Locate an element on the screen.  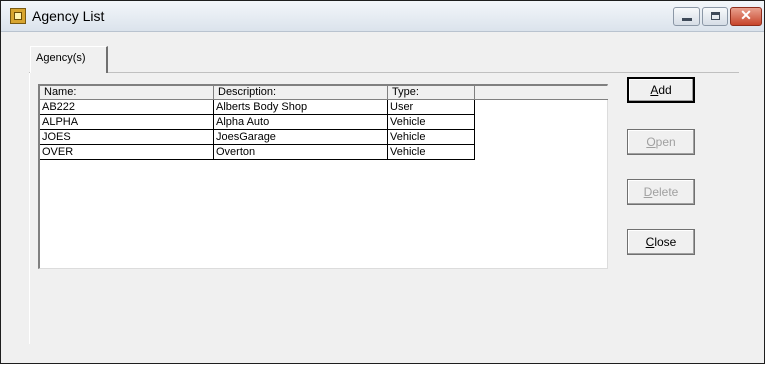
cell-name: AB222 is located at coordinates (127, 107).